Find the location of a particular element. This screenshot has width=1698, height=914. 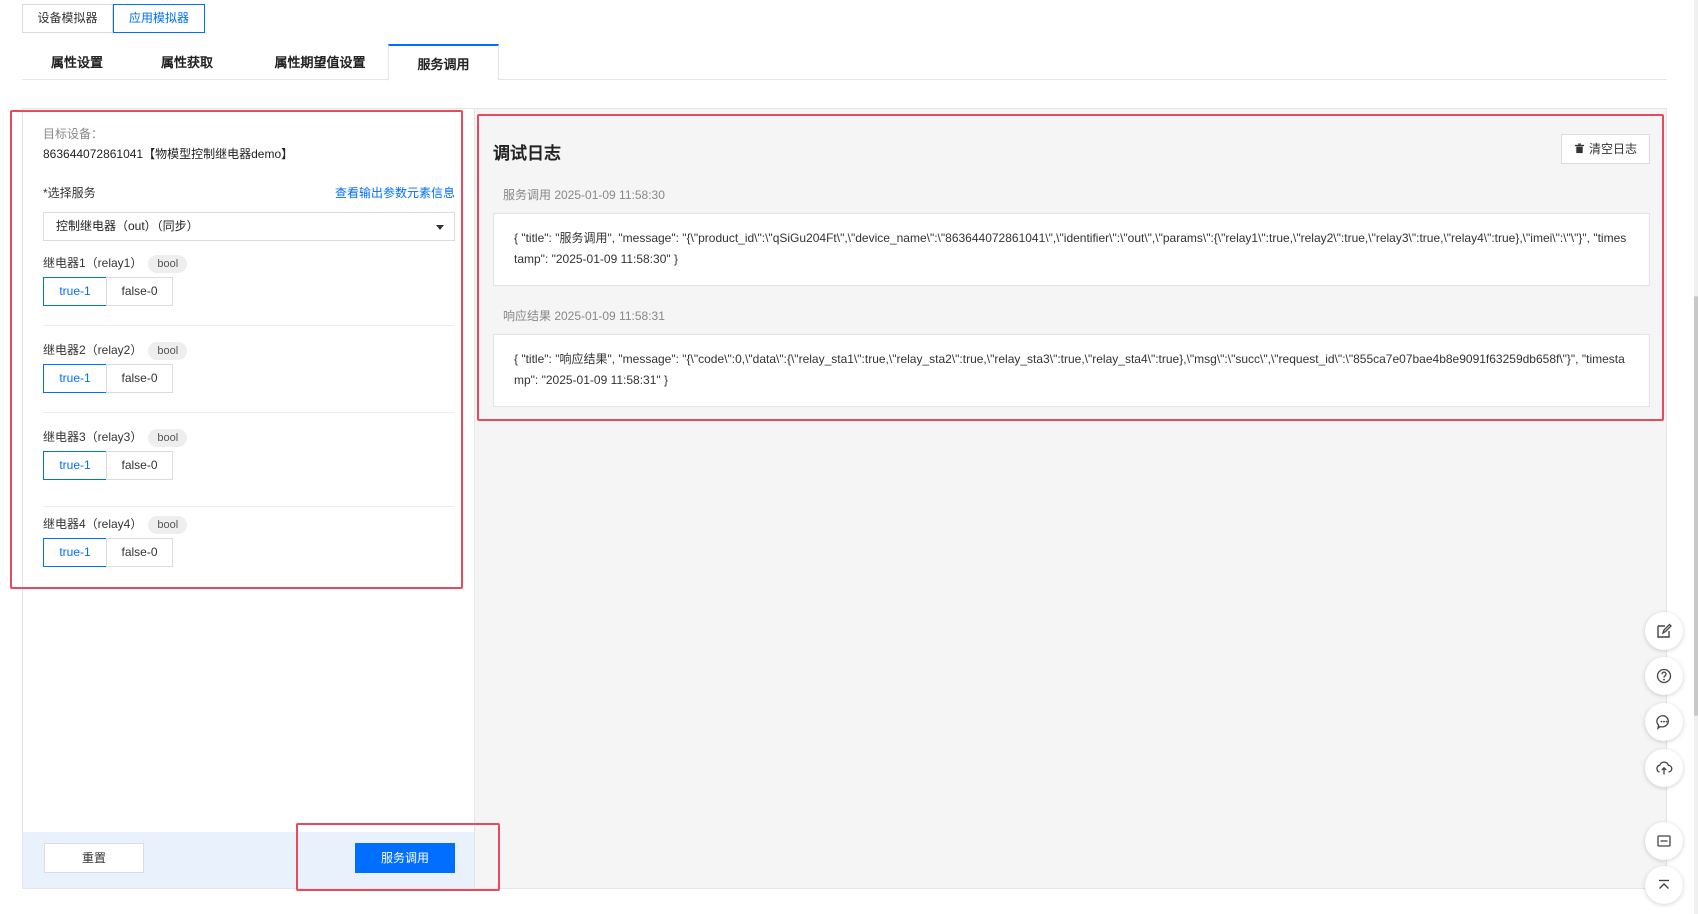

relay3-toggle: true-1 false-0 is located at coordinates (108, 465).